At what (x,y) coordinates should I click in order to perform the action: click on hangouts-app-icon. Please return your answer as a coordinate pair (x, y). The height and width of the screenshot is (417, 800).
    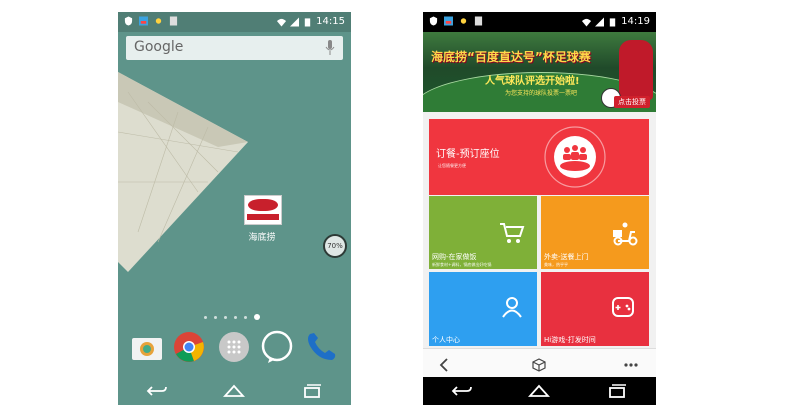
    Looking at the image, I should click on (277, 347).